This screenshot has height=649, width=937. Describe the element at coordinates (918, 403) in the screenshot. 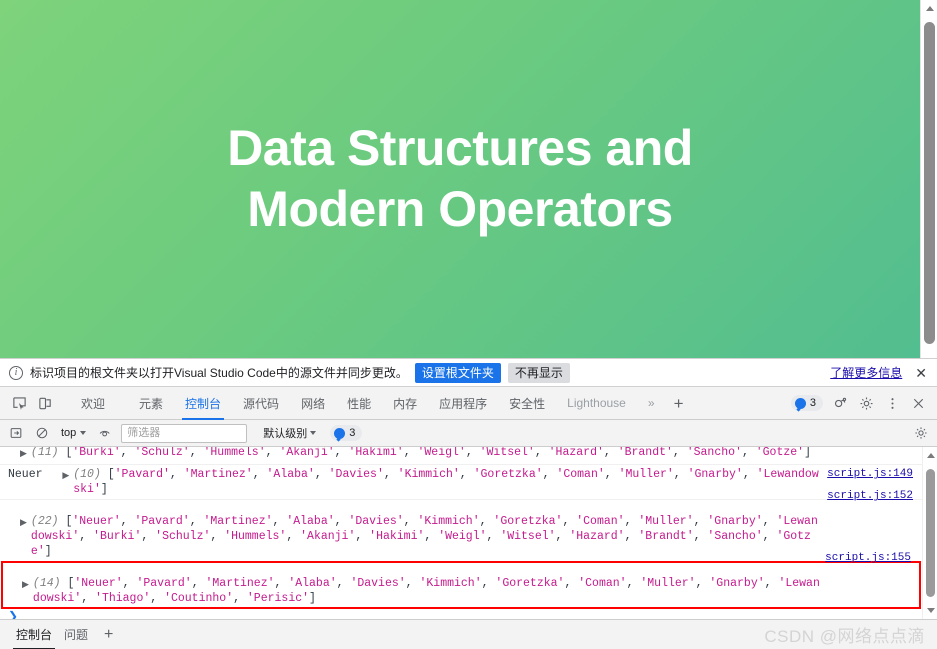

I see `close-devtools-icon` at that location.